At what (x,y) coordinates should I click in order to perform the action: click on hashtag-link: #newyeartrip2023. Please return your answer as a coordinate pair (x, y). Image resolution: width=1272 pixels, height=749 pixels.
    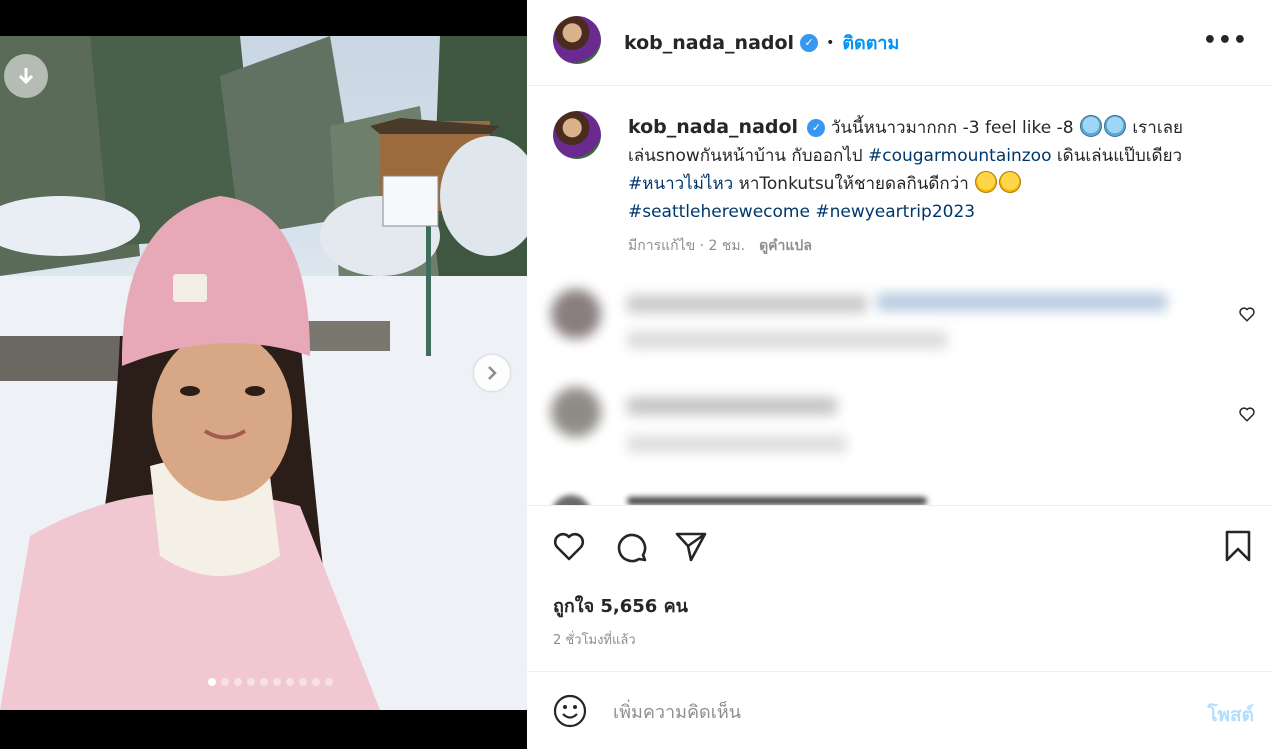
    Looking at the image, I should click on (895, 212).